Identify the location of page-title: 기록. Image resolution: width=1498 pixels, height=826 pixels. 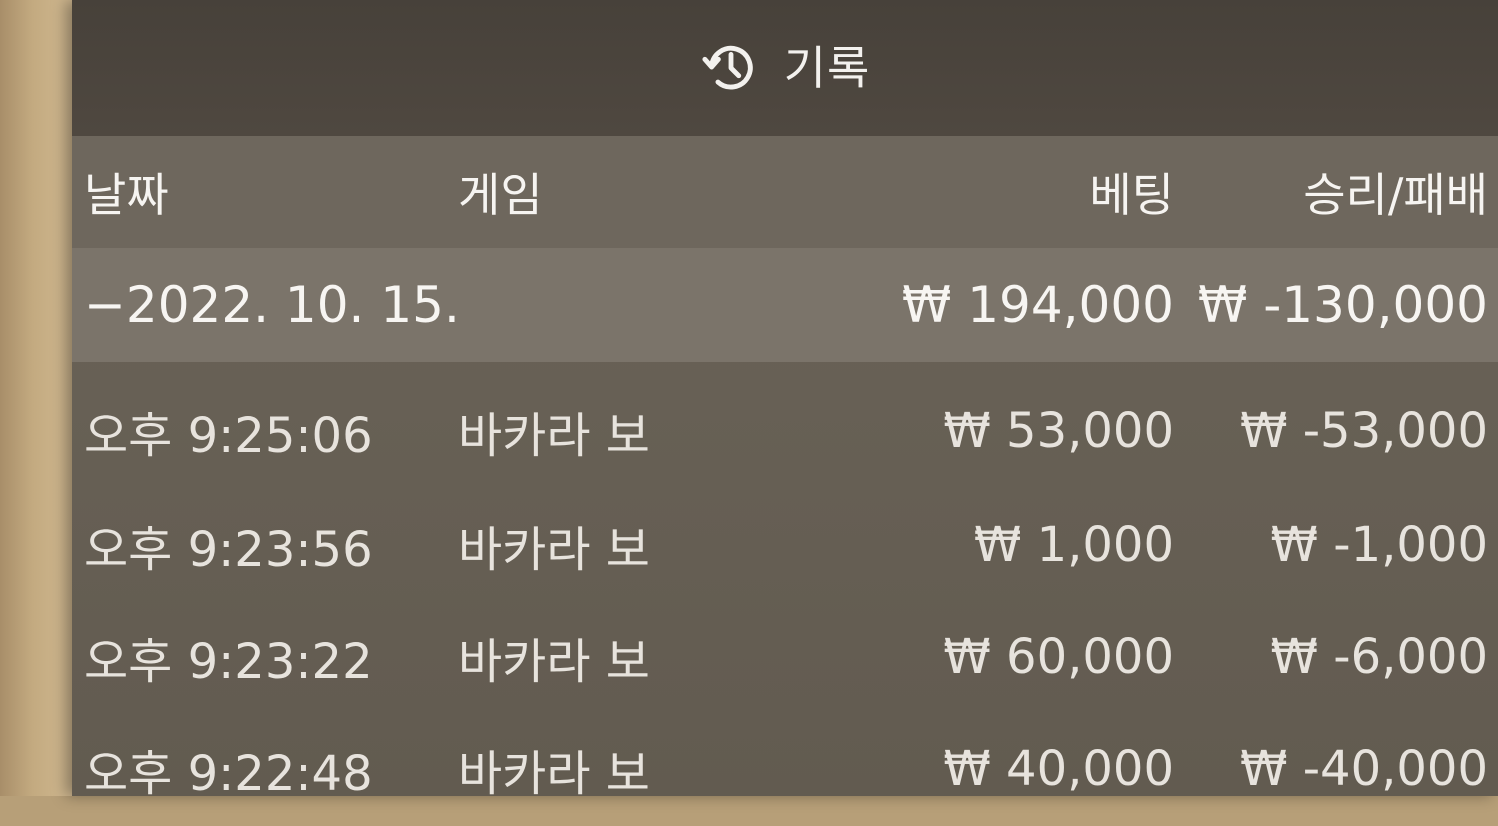
(827, 68).